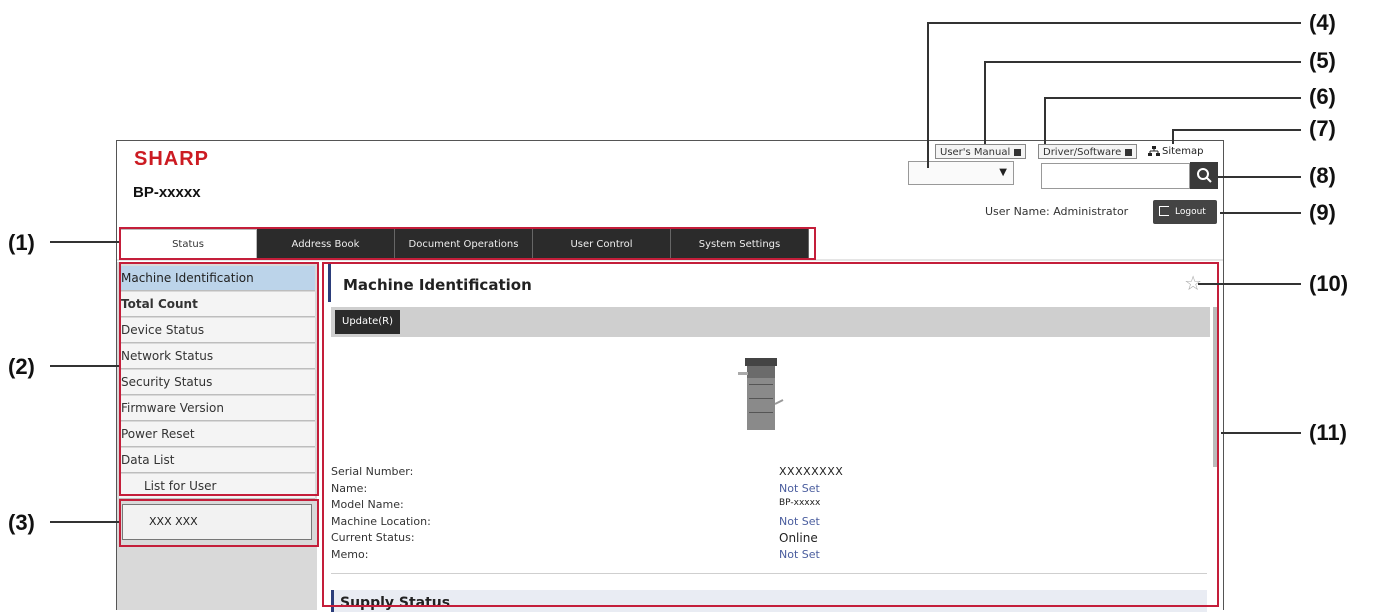 The height and width of the screenshot is (612, 1373). What do you see at coordinates (1114, 23) in the screenshot?
I see `leader-line-4-h` at bounding box center [1114, 23].